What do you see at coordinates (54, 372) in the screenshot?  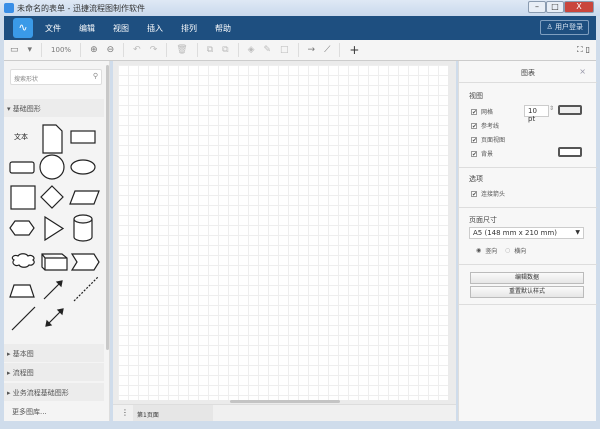 I see `section-flowchart: ▸ 流程图` at bounding box center [54, 372].